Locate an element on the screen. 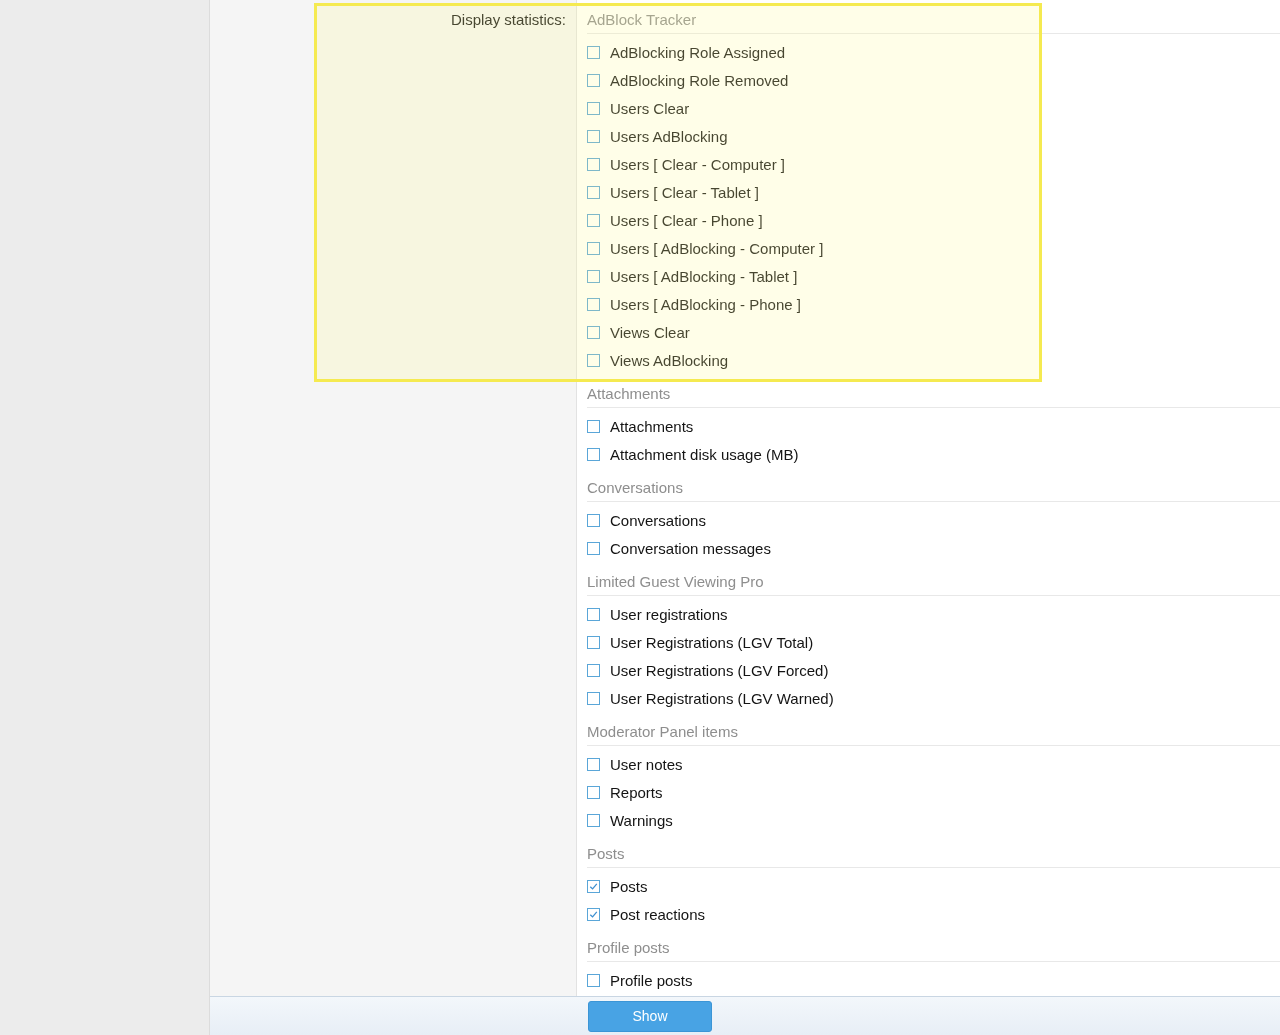 Image resolution: width=1280 pixels, height=1035 pixels. group-heading: AdBlock Tracker is located at coordinates (933, 17).